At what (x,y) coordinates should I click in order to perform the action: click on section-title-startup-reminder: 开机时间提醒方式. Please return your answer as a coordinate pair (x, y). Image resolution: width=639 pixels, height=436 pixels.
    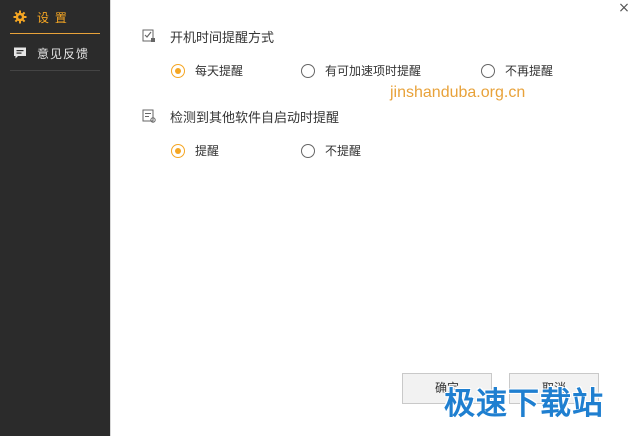
    Looking at the image, I should click on (222, 38).